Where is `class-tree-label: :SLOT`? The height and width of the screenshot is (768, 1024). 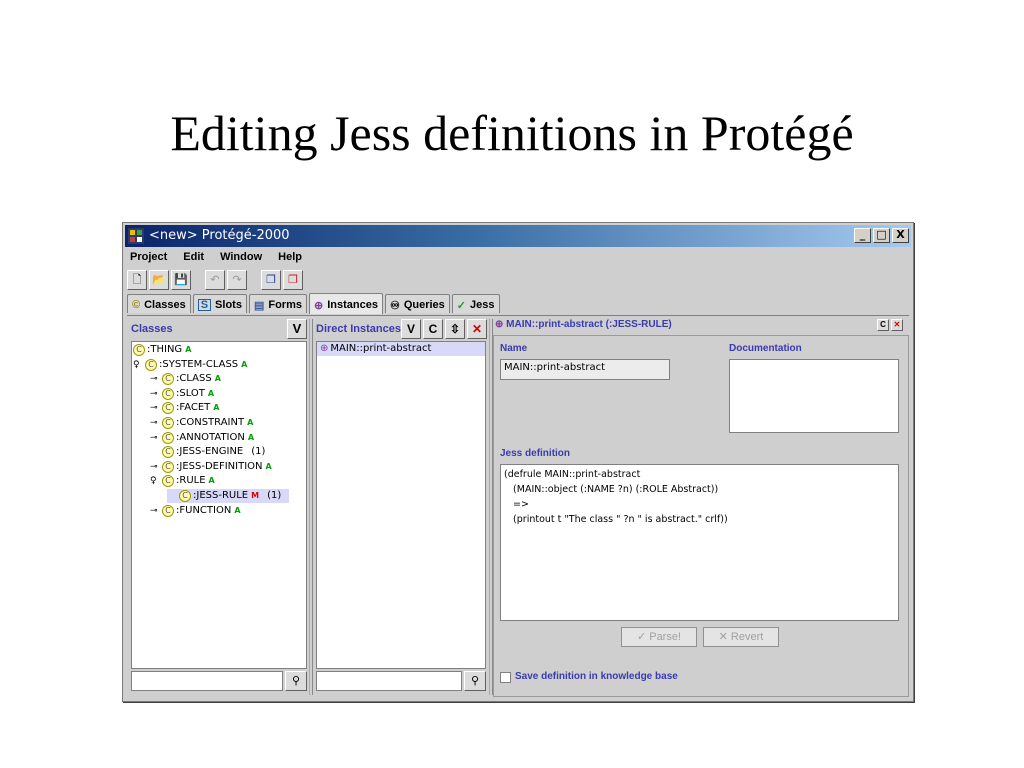
class-tree-label: :SLOT is located at coordinates (190, 393).